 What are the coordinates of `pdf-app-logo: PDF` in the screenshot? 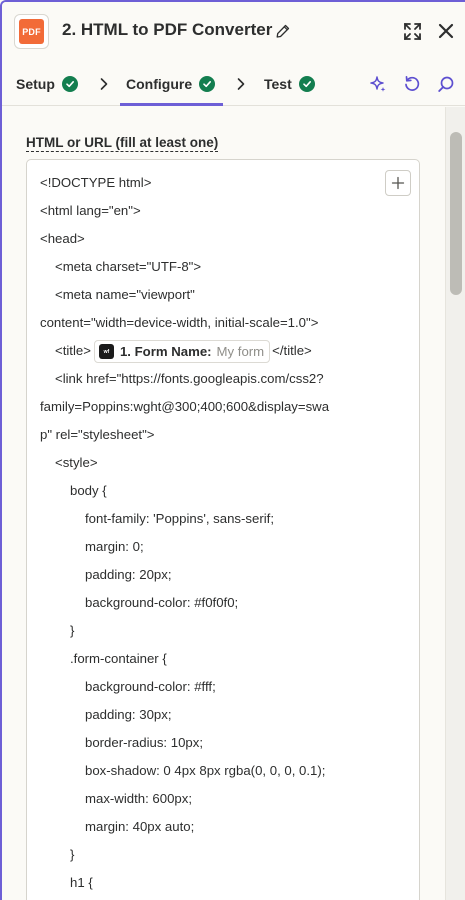 It's located at (31, 31).